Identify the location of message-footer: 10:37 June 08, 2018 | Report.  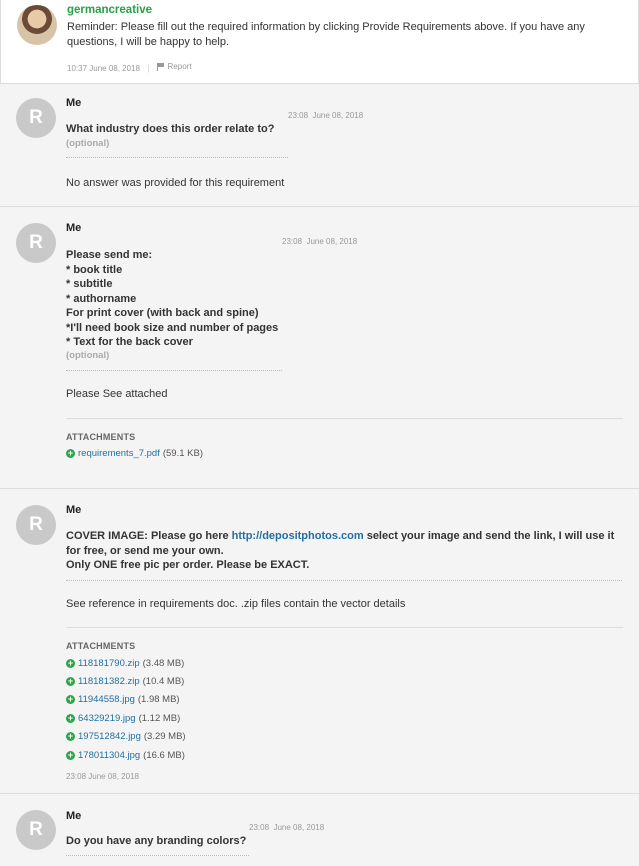
(129, 67).